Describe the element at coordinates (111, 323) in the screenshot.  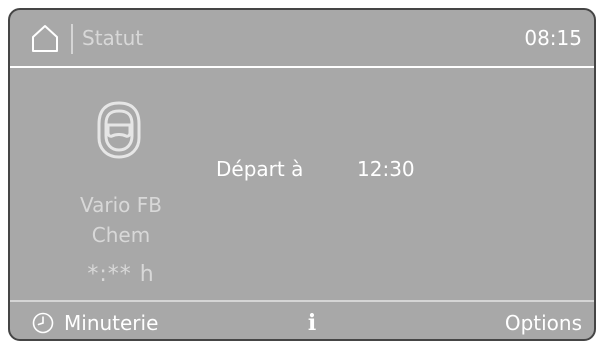
I see `timer-label: Minuterie` at that location.